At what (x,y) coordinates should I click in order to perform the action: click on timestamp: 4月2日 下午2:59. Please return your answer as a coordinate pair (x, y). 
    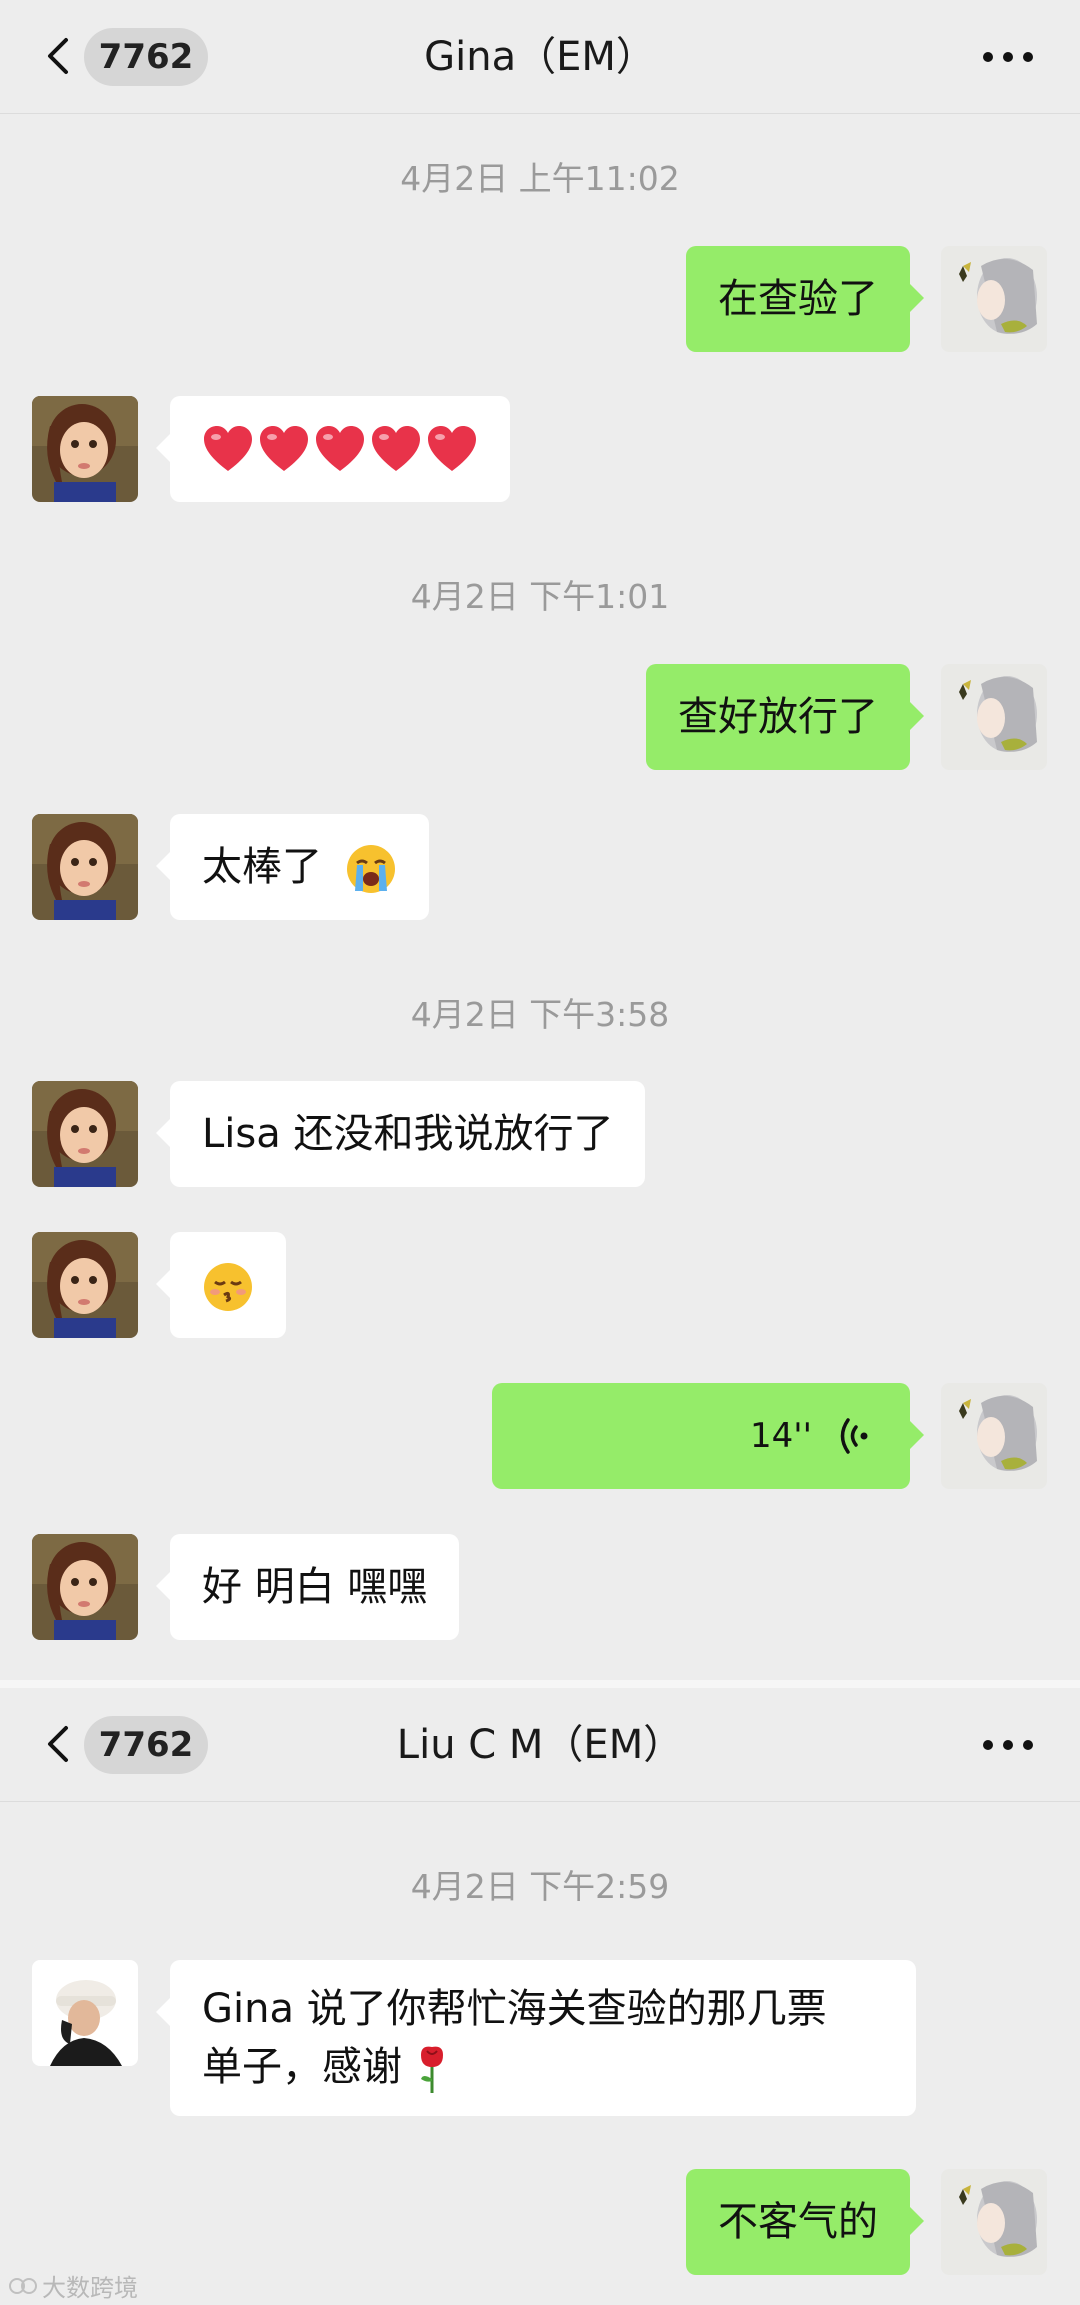
    Looking at the image, I should click on (540, 1886).